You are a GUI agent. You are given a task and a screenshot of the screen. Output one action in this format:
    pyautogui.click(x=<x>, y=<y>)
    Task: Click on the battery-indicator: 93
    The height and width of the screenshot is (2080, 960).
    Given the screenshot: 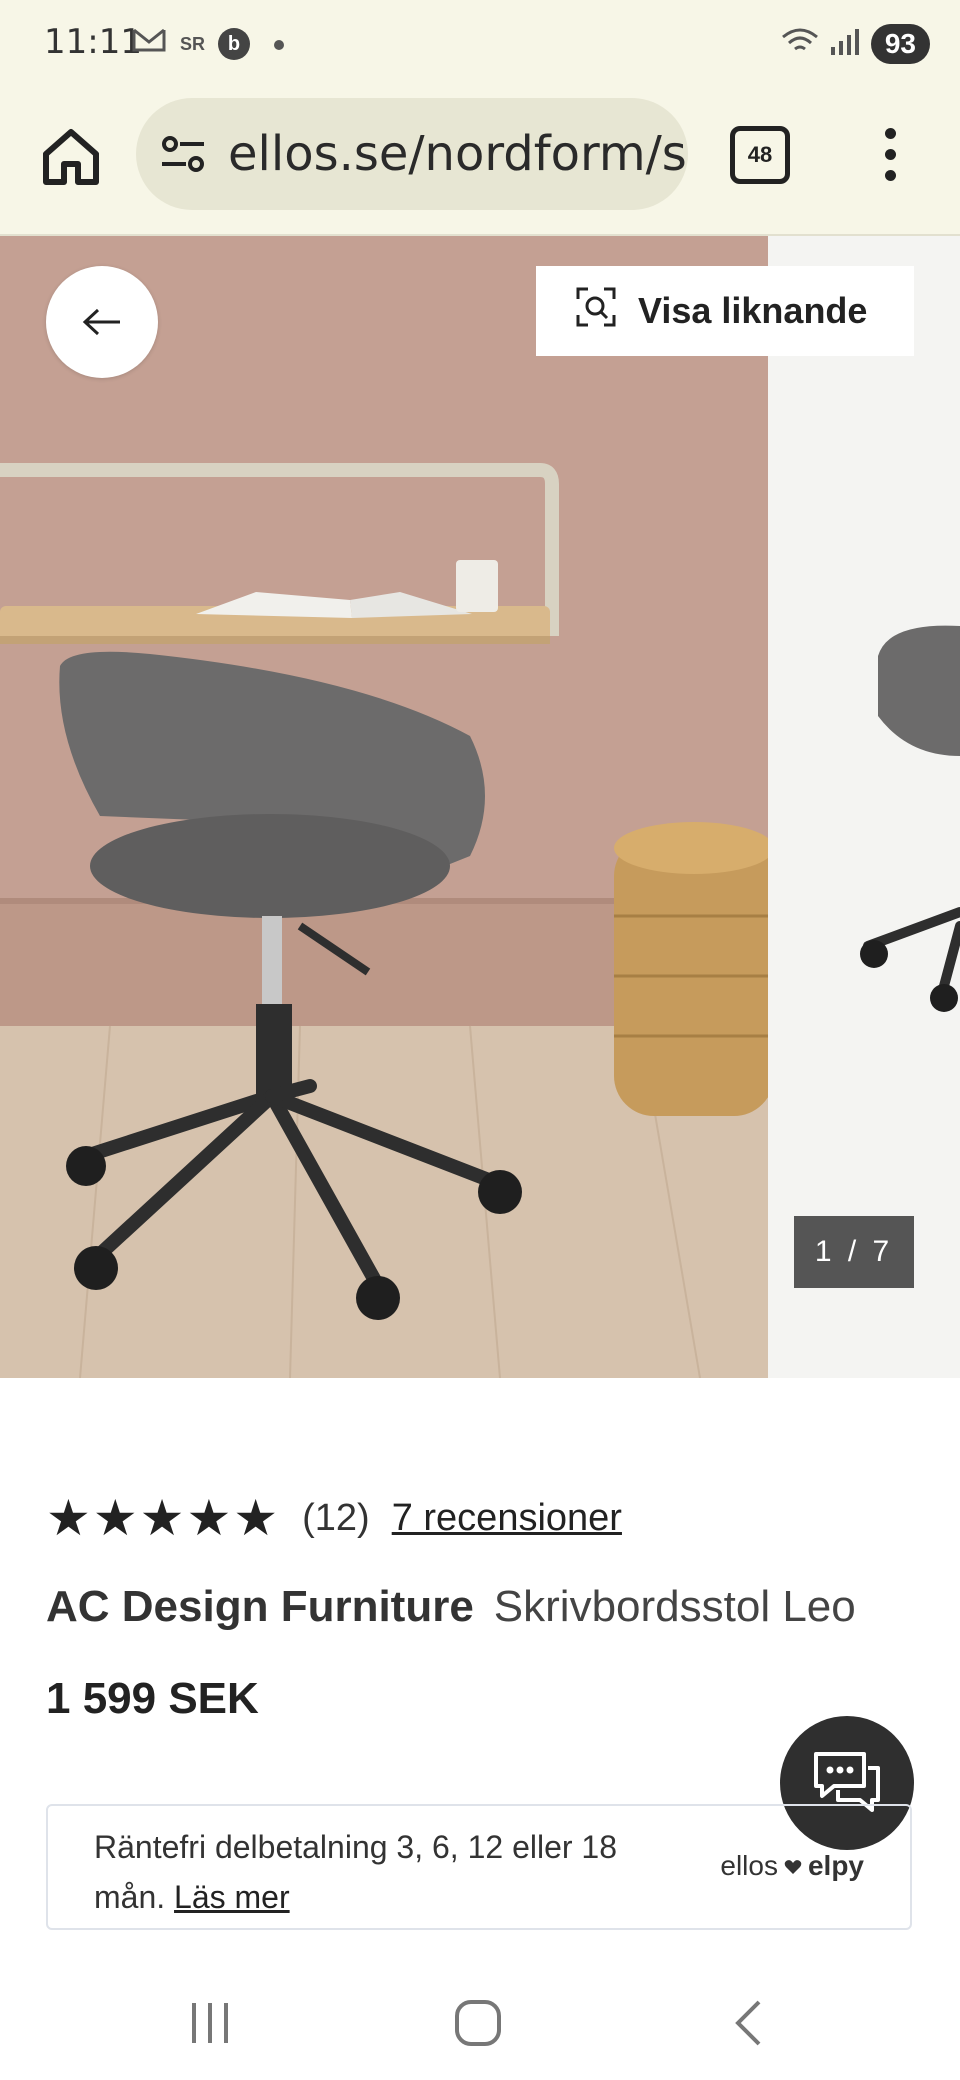 What is the action you would take?
    pyautogui.click(x=900, y=44)
    